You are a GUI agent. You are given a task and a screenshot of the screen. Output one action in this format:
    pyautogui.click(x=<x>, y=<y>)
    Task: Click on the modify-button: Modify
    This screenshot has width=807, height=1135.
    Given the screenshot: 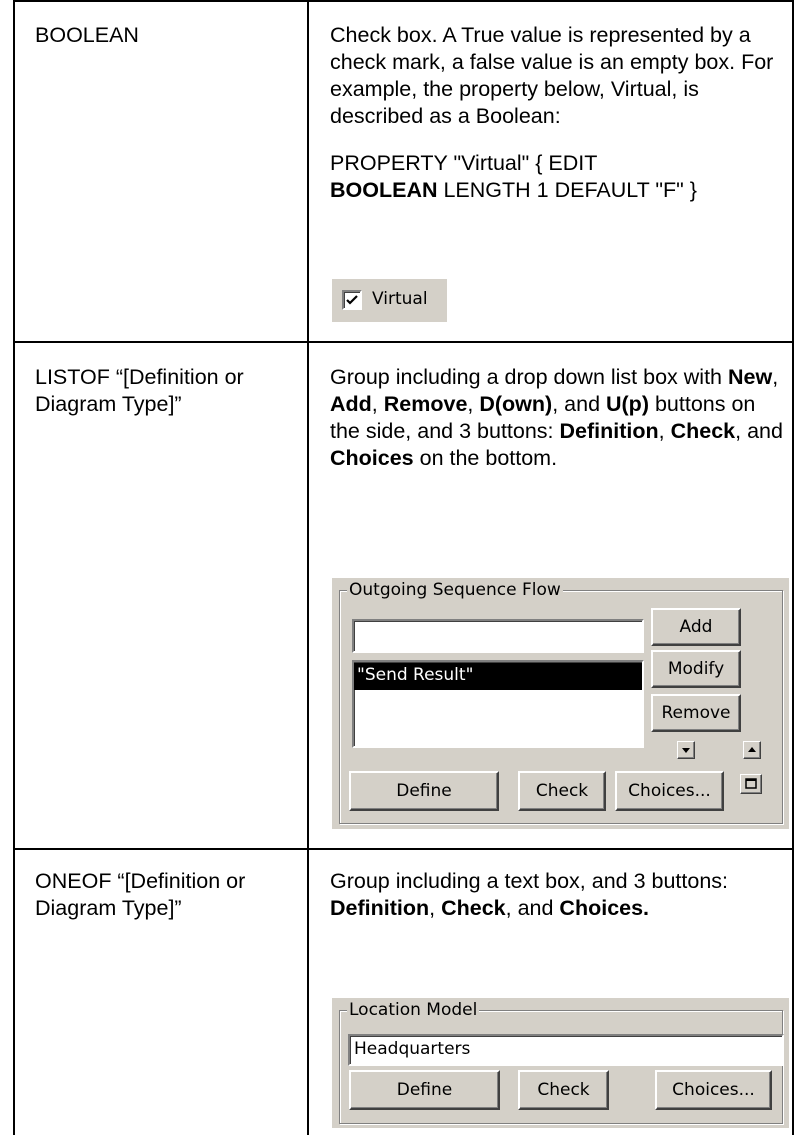 What is the action you would take?
    pyautogui.click(x=696, y=669)
    